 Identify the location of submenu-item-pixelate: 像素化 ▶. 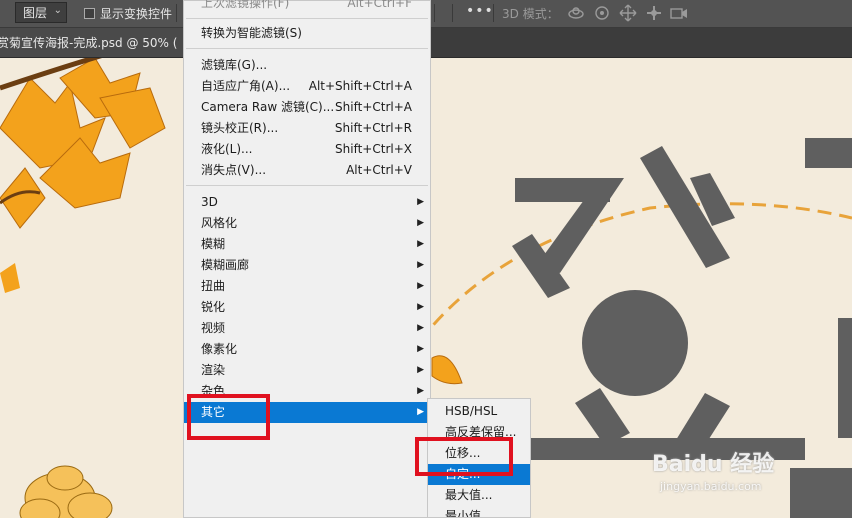
(307, 349).